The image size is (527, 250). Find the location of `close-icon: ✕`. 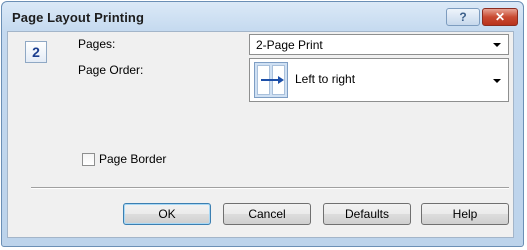

close-icon: ✕ is located at coordinates (500, 17).